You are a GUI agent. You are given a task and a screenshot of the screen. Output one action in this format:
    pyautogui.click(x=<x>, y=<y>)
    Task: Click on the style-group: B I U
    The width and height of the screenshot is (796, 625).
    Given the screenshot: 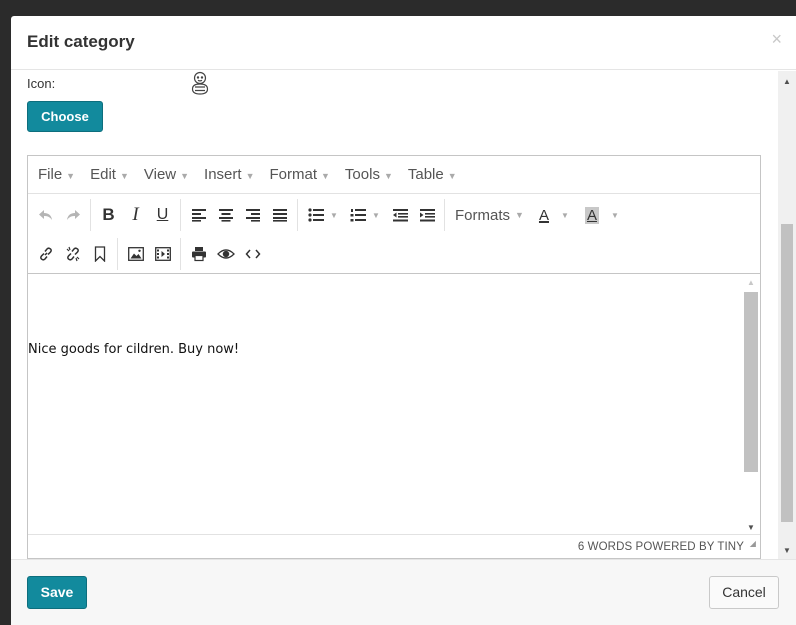 What is the action you would take?
    pyautogui.click(x=136, y=215)
    